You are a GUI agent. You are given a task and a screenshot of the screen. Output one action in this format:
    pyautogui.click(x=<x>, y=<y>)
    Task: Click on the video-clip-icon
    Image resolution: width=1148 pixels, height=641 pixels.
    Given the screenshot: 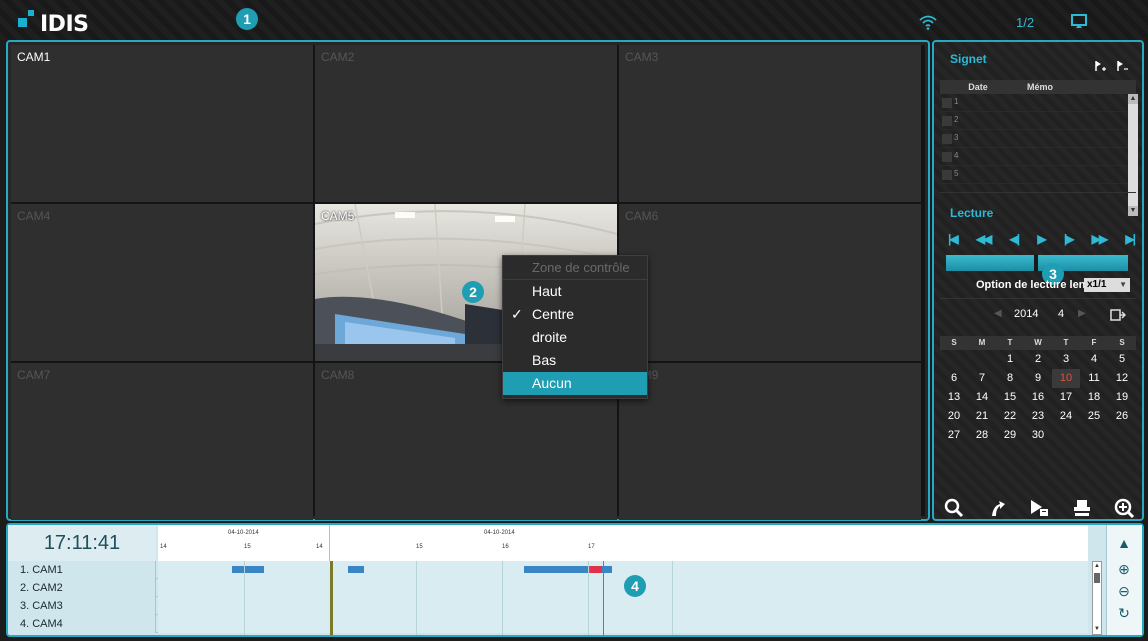 What is the action you would take?
    pyautogui.click(x=1039, y=508)
    